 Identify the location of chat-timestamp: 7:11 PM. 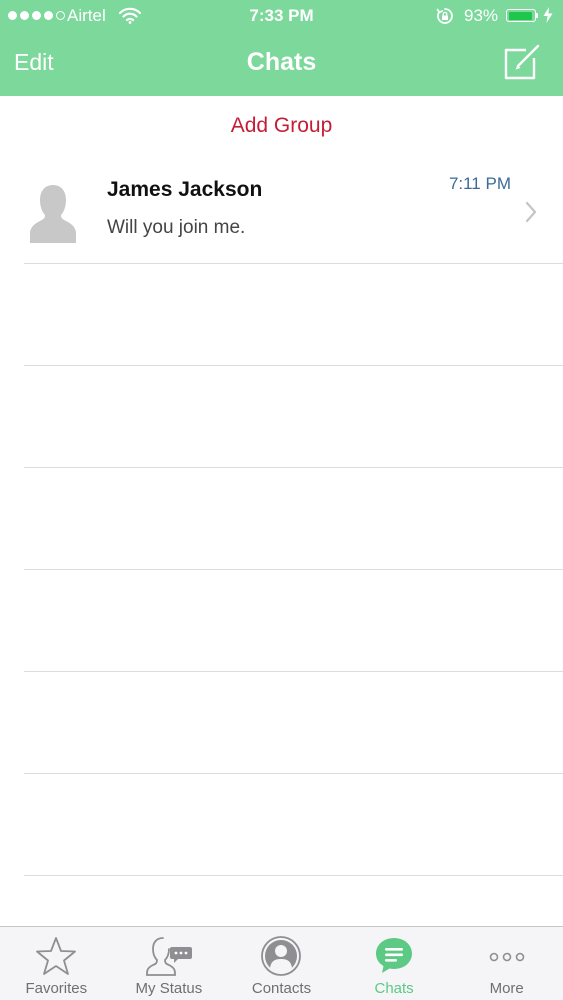
(479, 183).